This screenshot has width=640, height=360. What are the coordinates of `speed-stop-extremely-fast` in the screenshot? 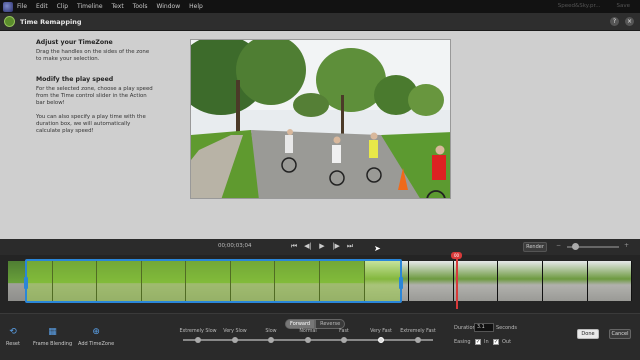 It's located at (418, 340).